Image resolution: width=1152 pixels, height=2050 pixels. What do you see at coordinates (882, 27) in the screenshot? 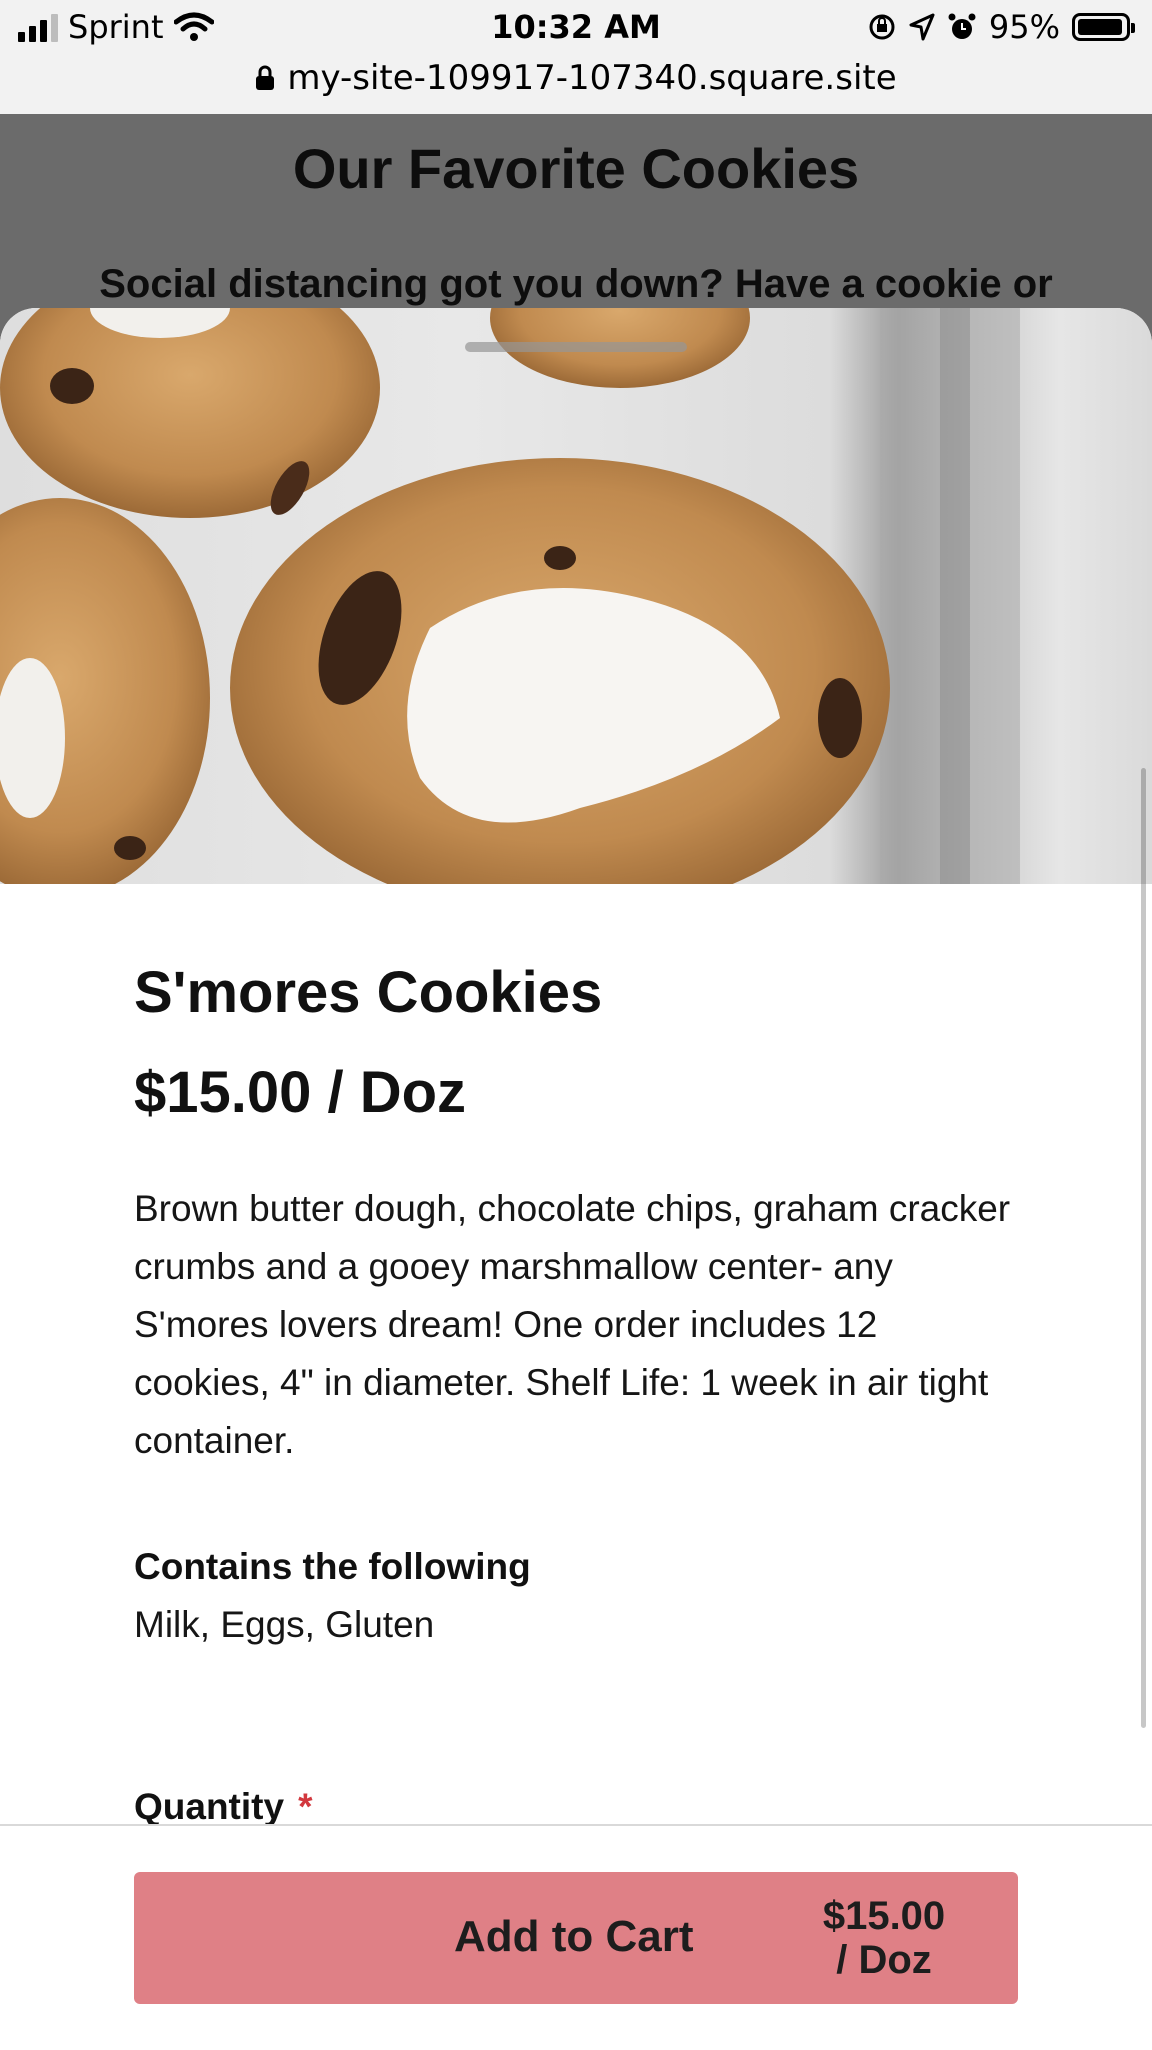
I see `orientation-lock-icon` at bounding box center [882, 27].